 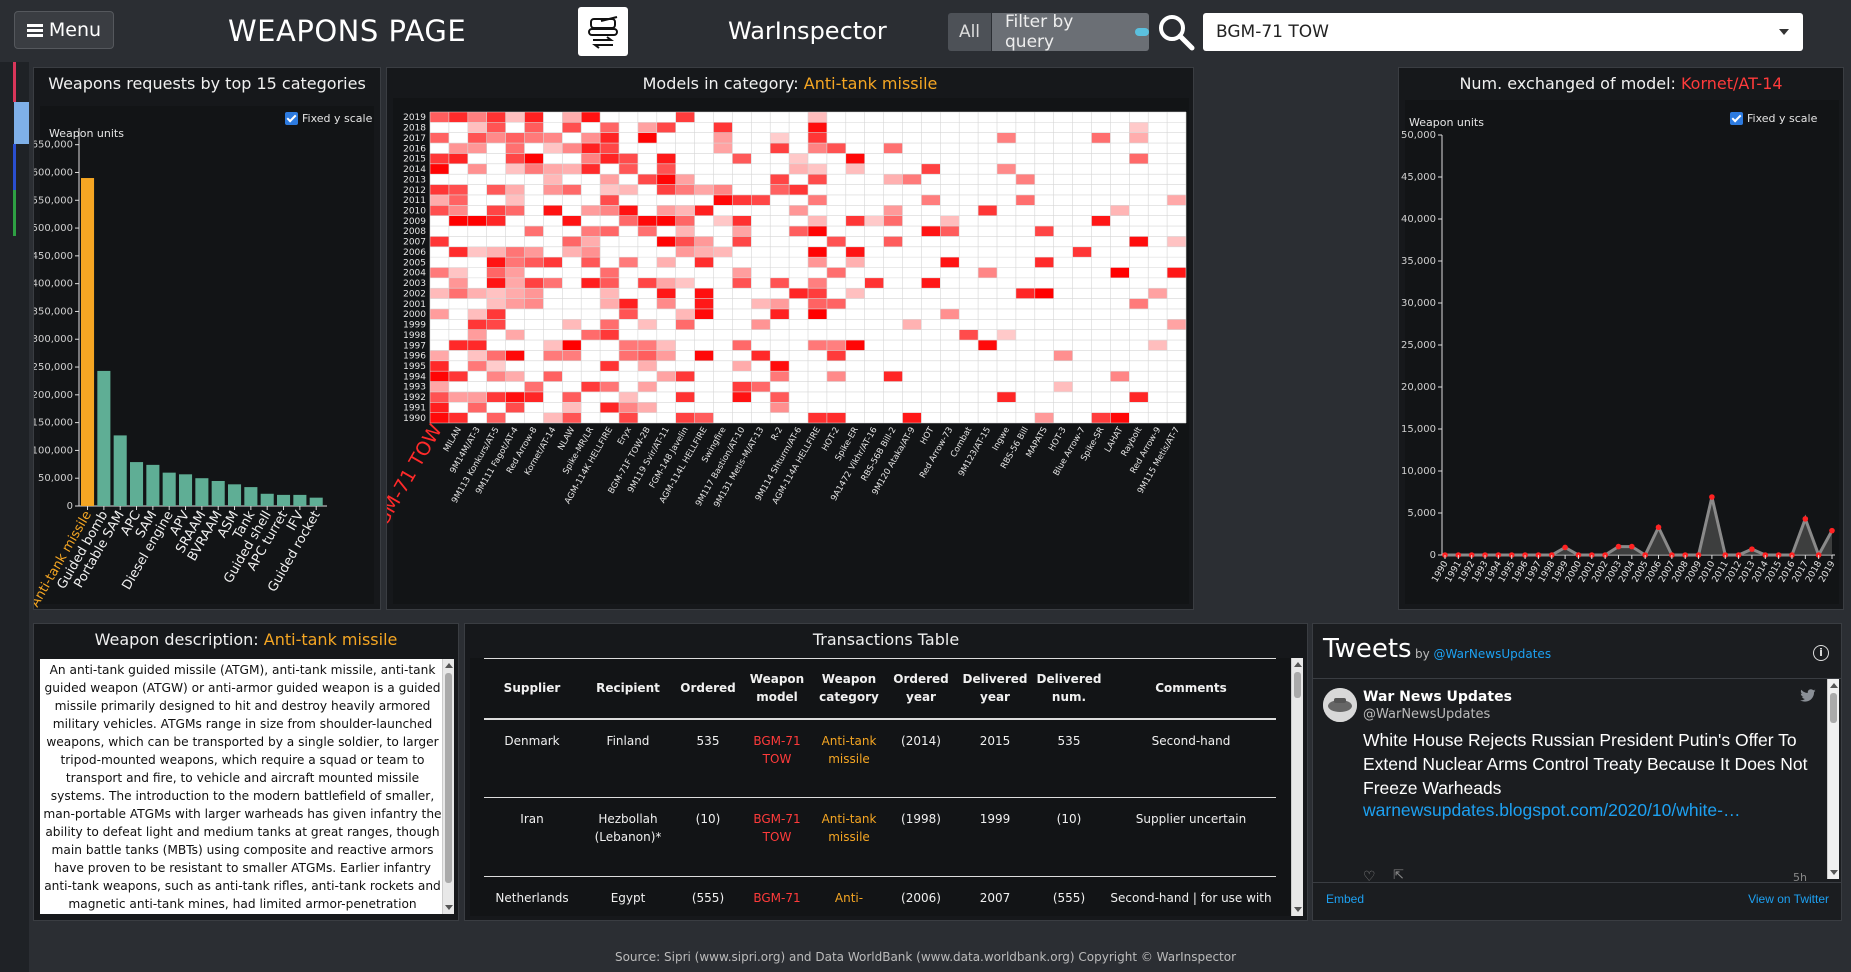 What do you see at coordinates (64, 30) in the screenshot?
I see `menu-button: Menu` at bounding box center [64, 30].